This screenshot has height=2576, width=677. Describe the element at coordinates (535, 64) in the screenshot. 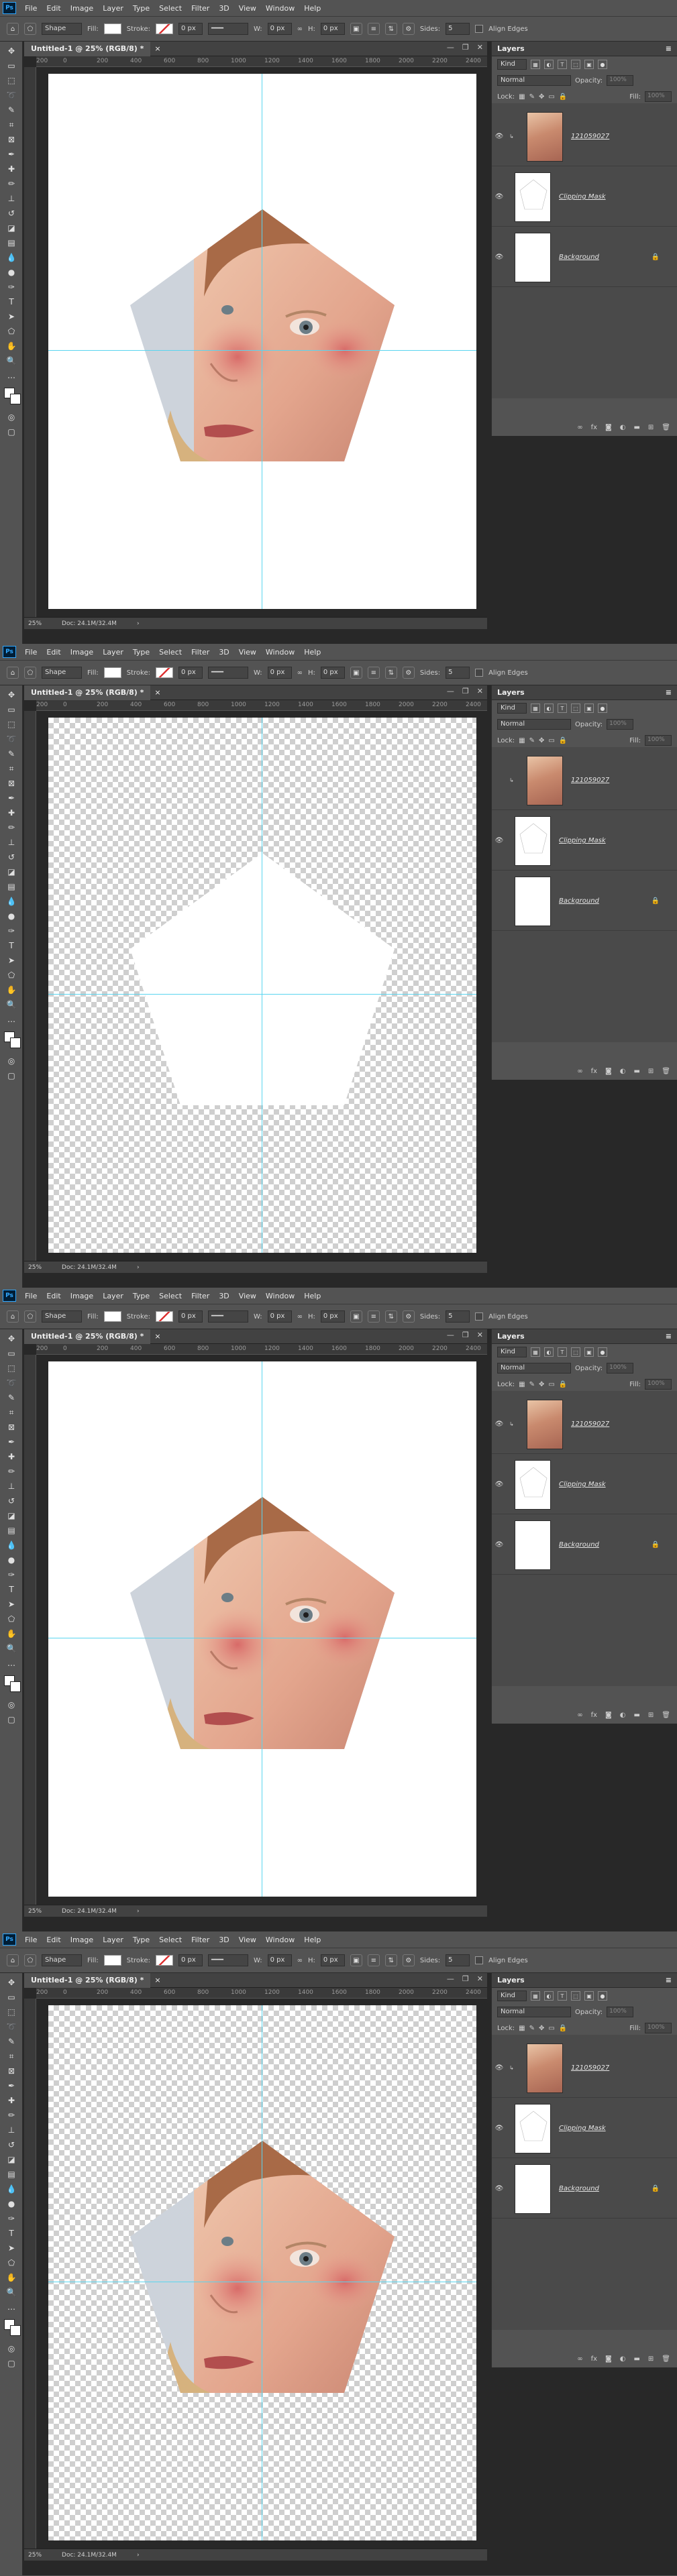

I see `pixel-filter-icon: ▦` at that location.